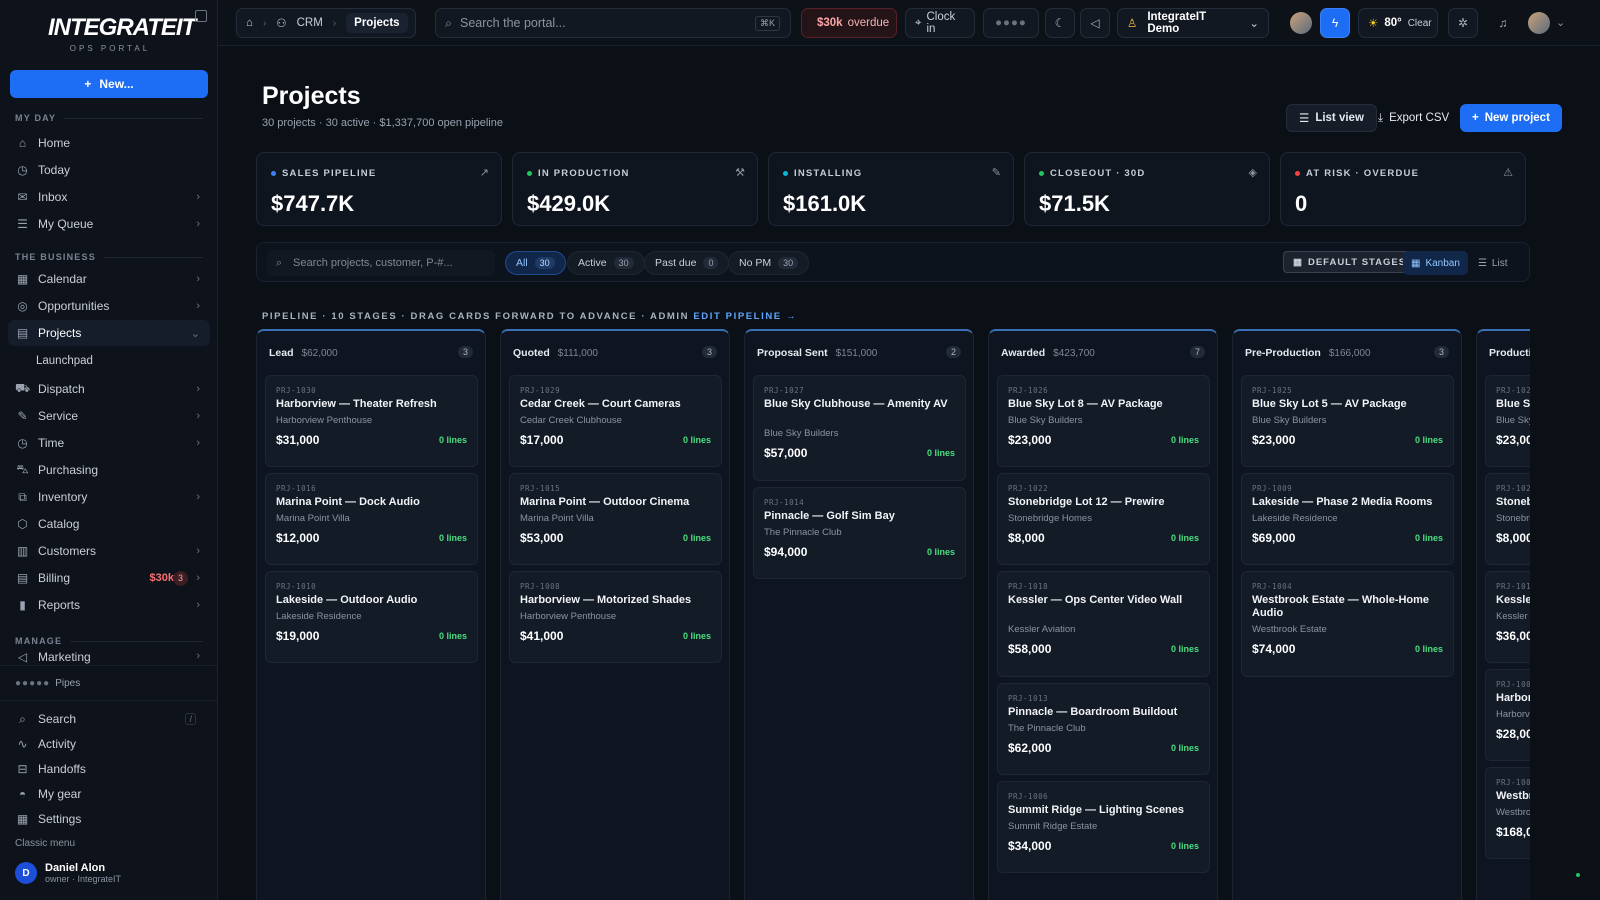 This screenshot has width=1600, height=900. Describe the element at coordinates (1342, 502) in the screenshot. I see `project-title: Lakeside — Phase 2 Media Rooms` at that location.